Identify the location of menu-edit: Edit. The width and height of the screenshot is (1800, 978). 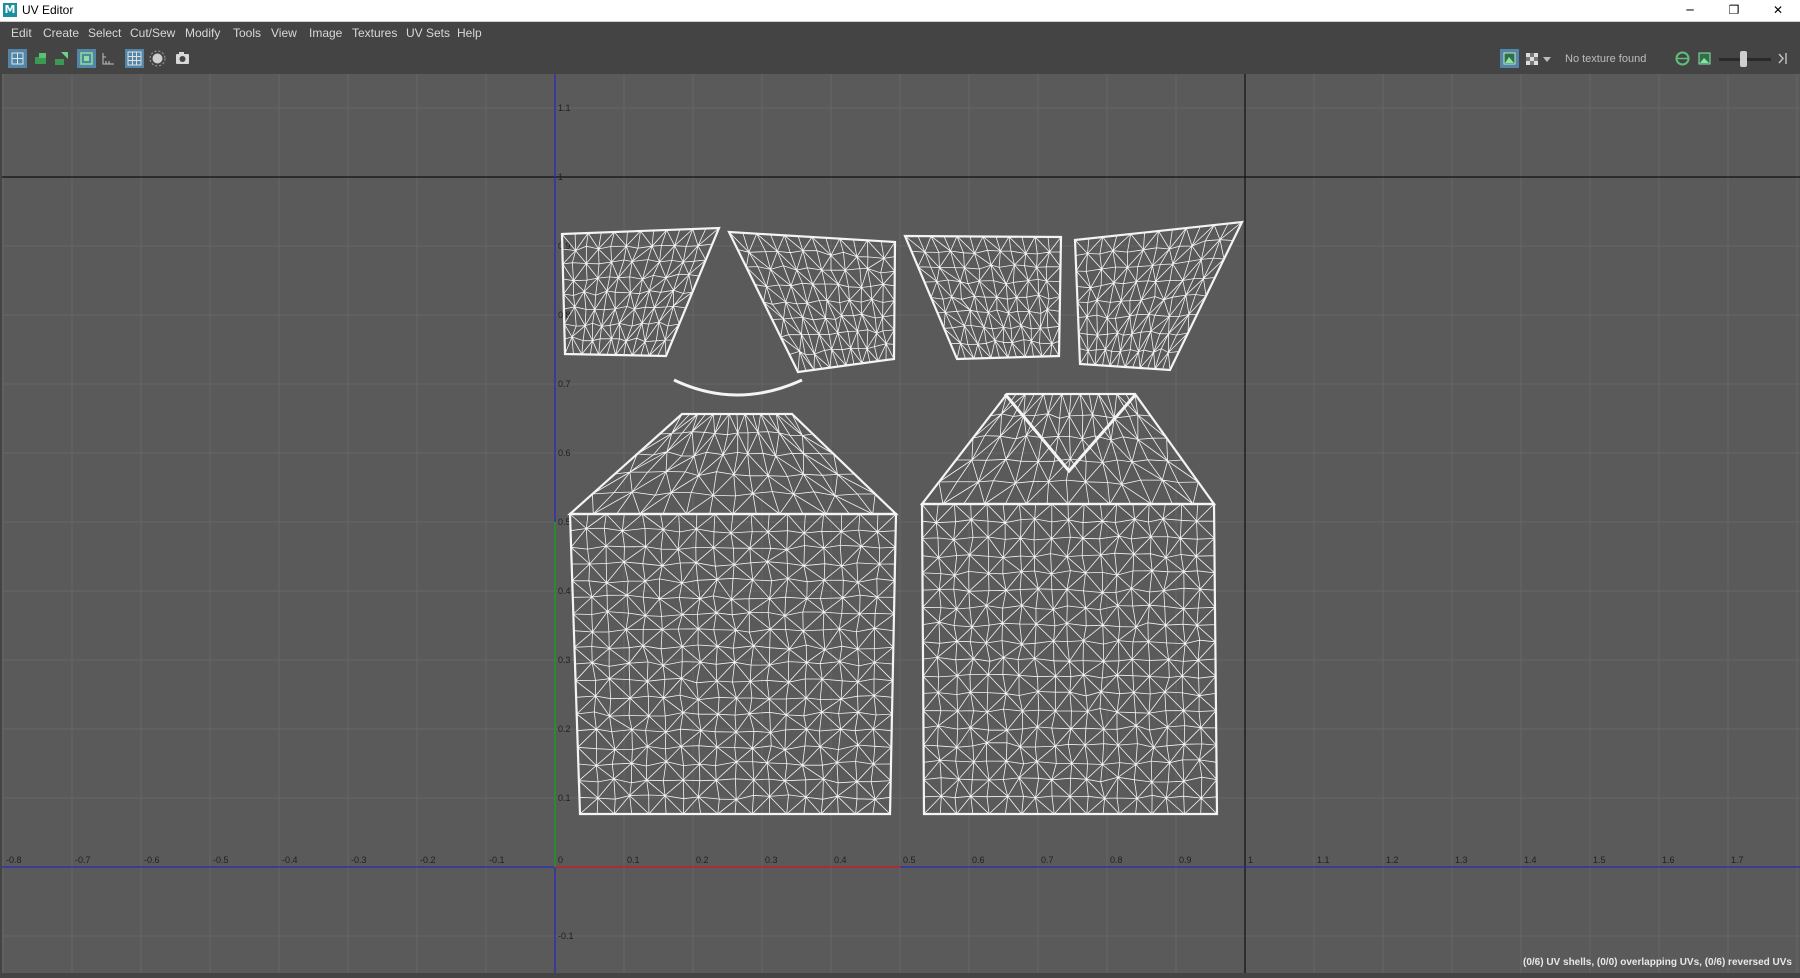
(21, 33).